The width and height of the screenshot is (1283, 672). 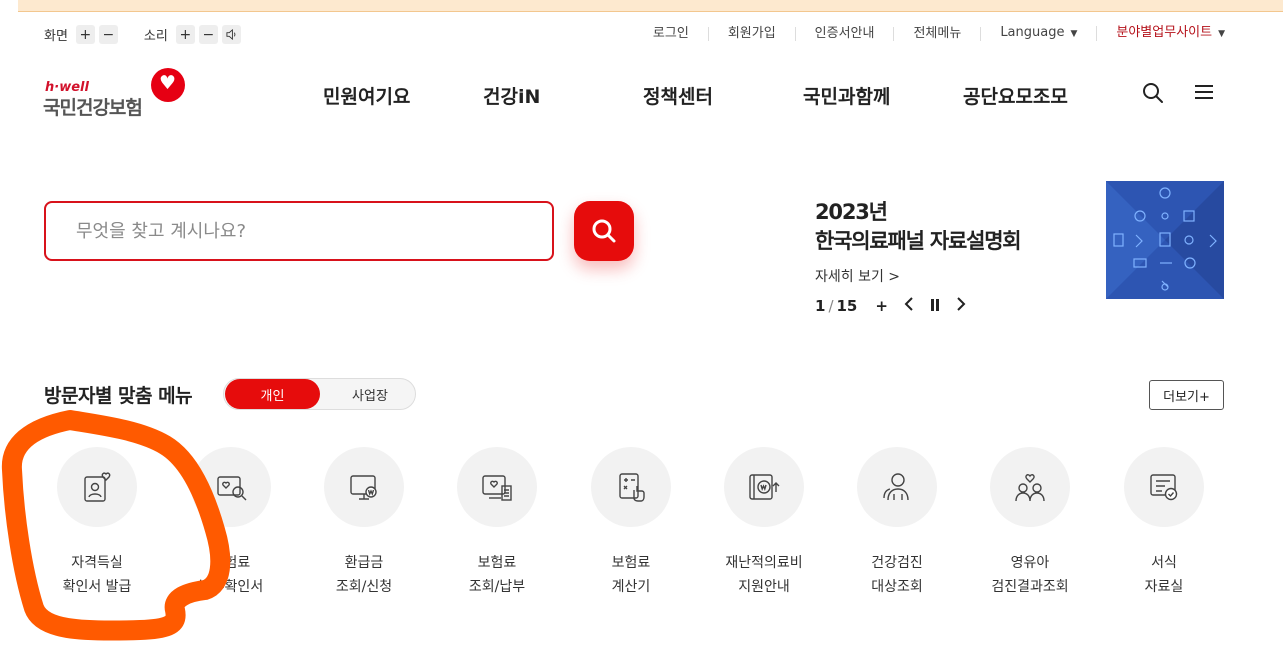 What do you see at coordinates (1204, 94) in the screenshot?
I see `hamburger-menu-icon` at bounding box center [1204, 94].